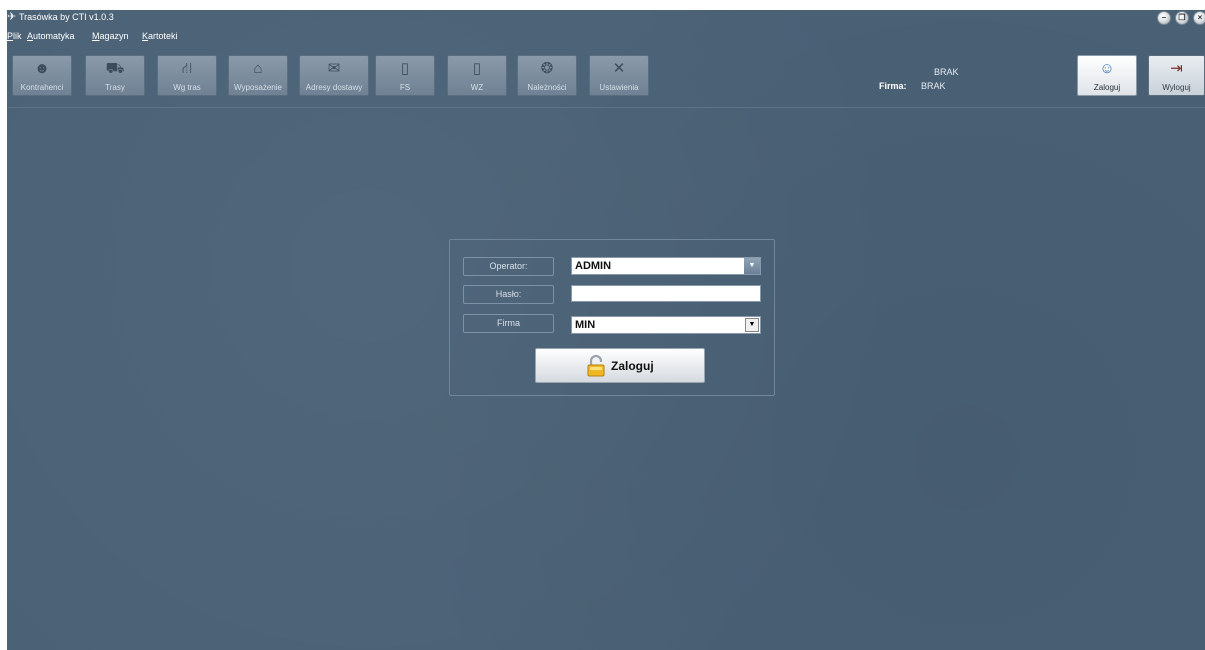 Image resolution: width=1205 pixels, height=650 pixels. I want to click on toolbar-button-trasy: ⛟ Trasy, so click(115, 75).